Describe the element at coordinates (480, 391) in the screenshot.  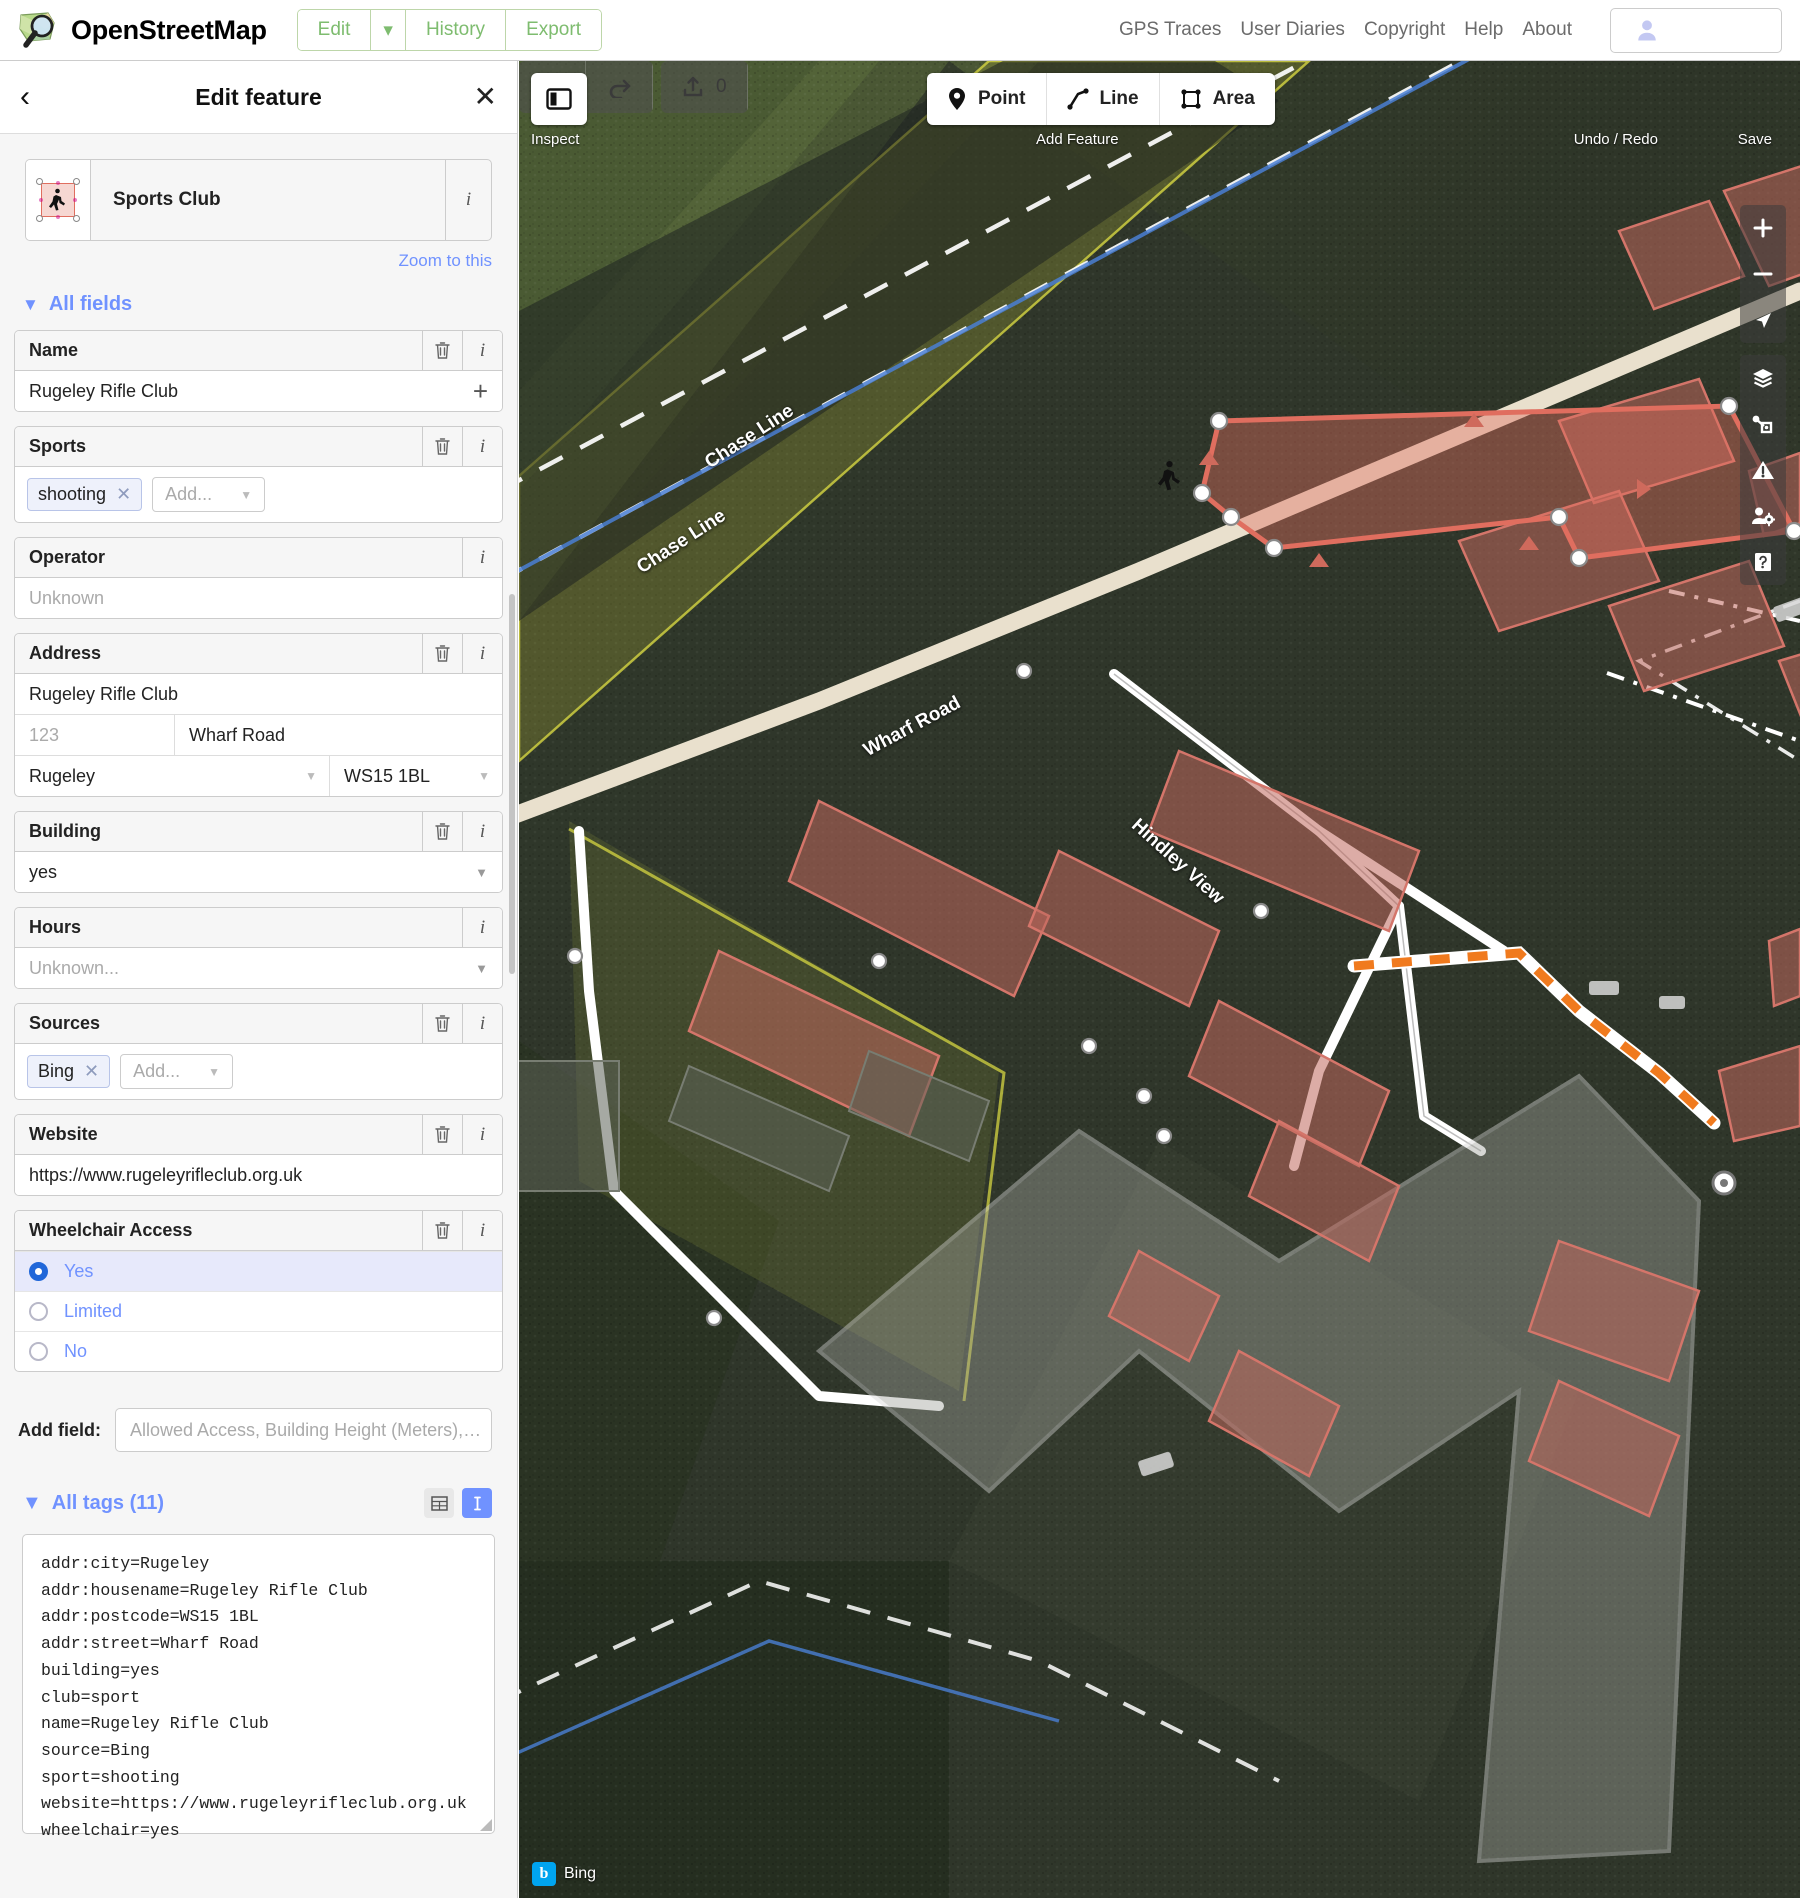
I see `add-multilingual-name-icon: +` at that location.